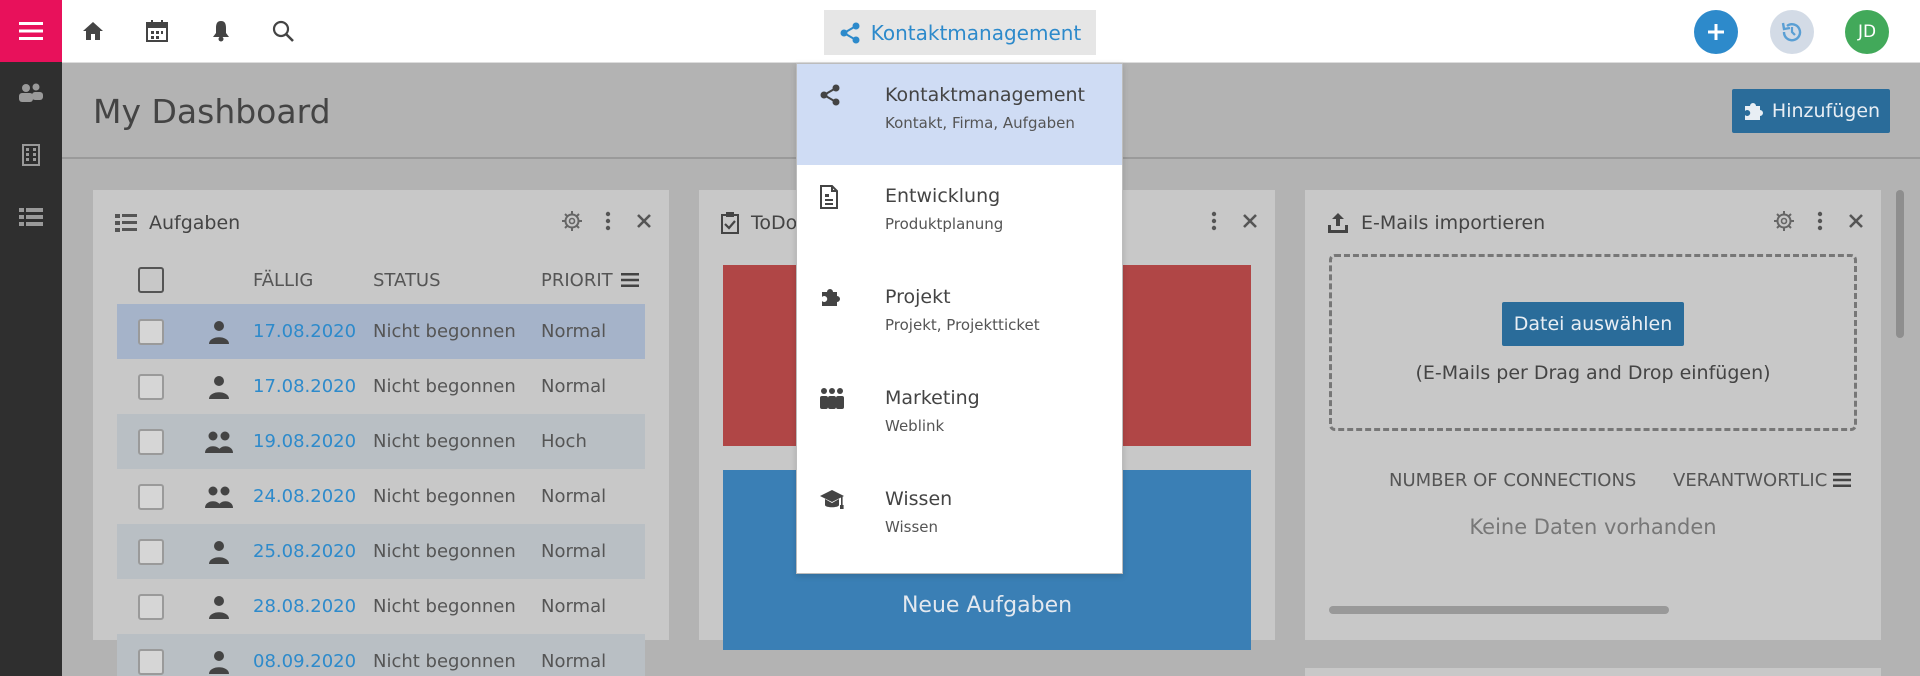  I want to click on module-item-sub: Kontakt, Firma, Aufgaben, so click(980, 123).